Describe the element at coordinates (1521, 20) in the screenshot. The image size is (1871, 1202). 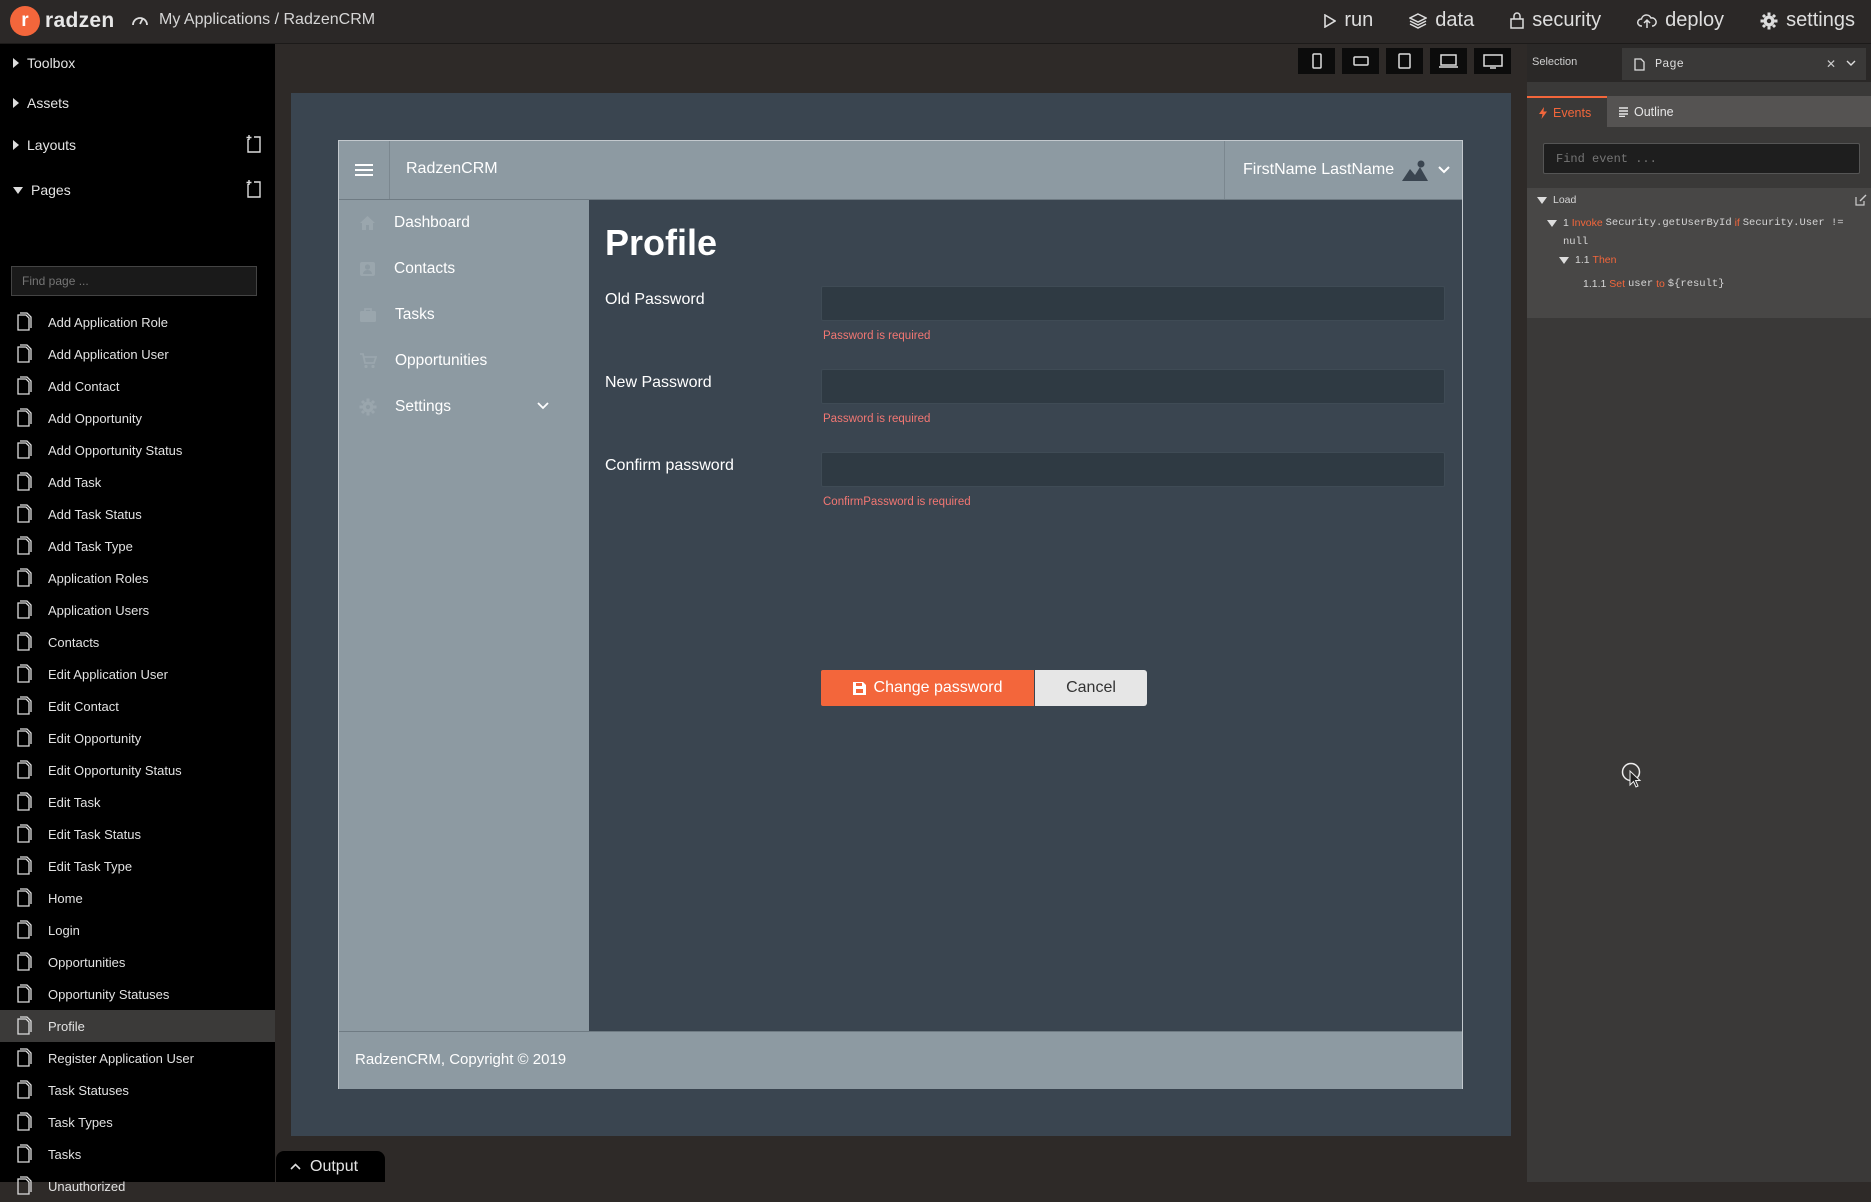
I see `lock-icon` at that location.